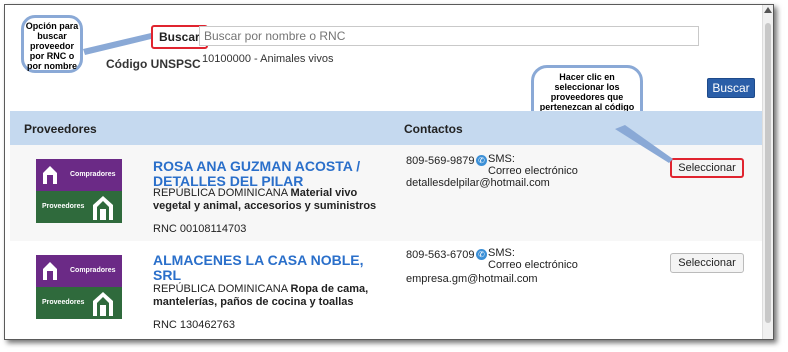 The image size is (788, 352). What do you see at coordinates (433, 129) in the screenshot?
I see `header-contacts: Contactos` at bounding box center [433, 129].